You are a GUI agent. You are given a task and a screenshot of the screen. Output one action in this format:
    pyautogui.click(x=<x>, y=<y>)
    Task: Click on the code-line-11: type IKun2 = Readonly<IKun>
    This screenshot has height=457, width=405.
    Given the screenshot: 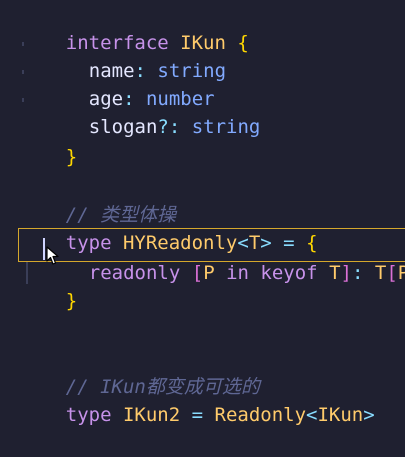 What is the action you would take?
    pyautogui.click(x=220, y=415)
    